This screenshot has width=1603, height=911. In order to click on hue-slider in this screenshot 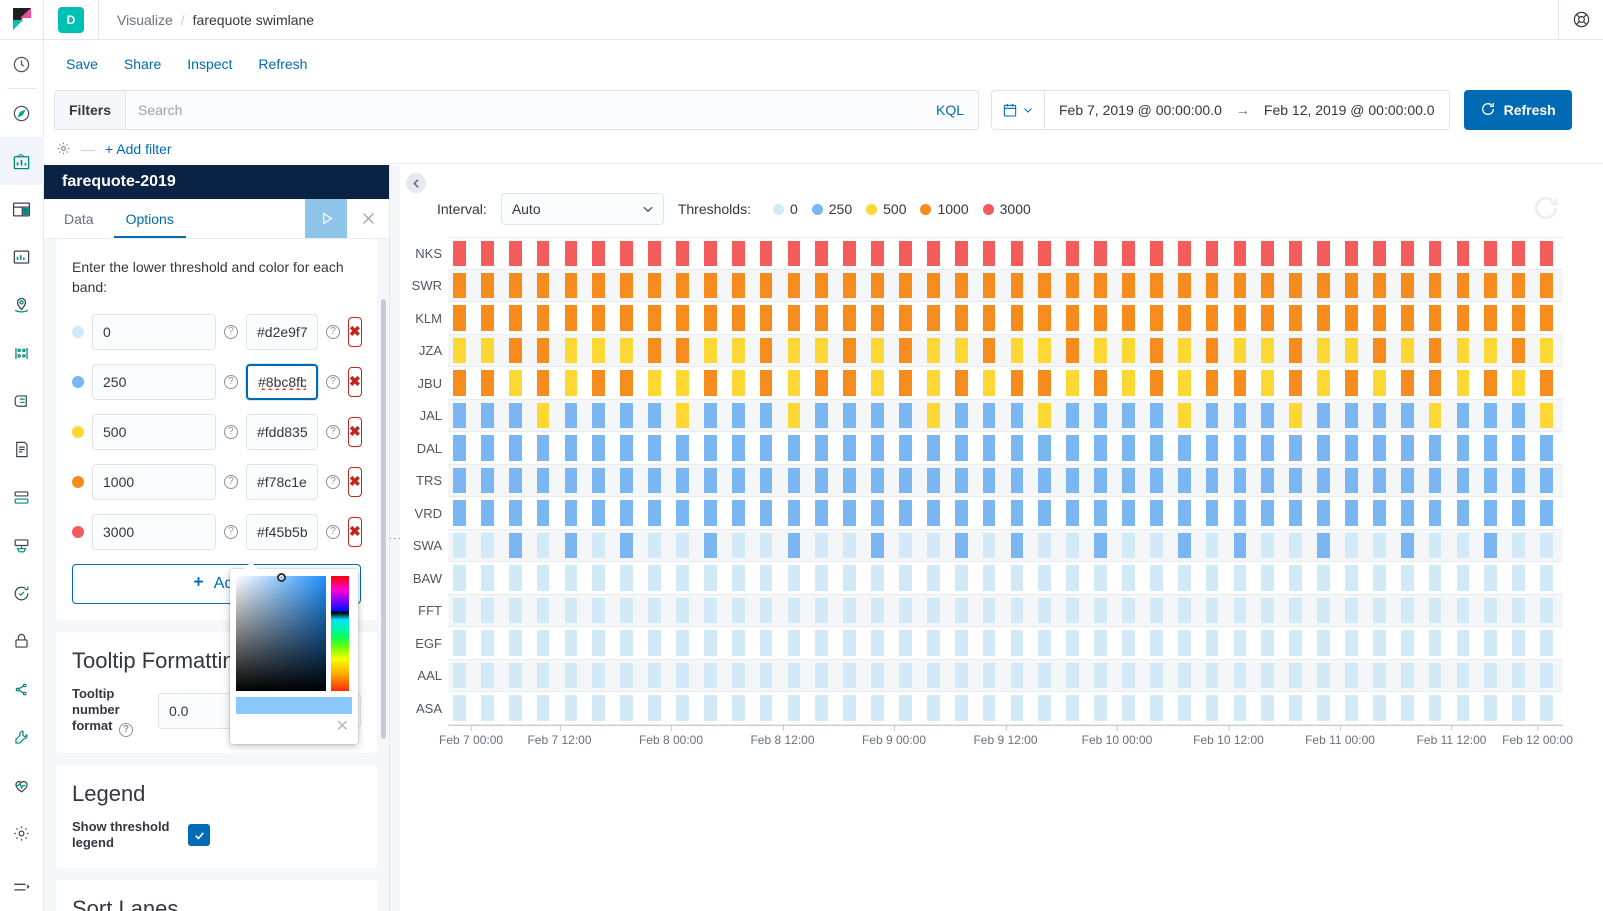, I will do `click(340, 633)`.